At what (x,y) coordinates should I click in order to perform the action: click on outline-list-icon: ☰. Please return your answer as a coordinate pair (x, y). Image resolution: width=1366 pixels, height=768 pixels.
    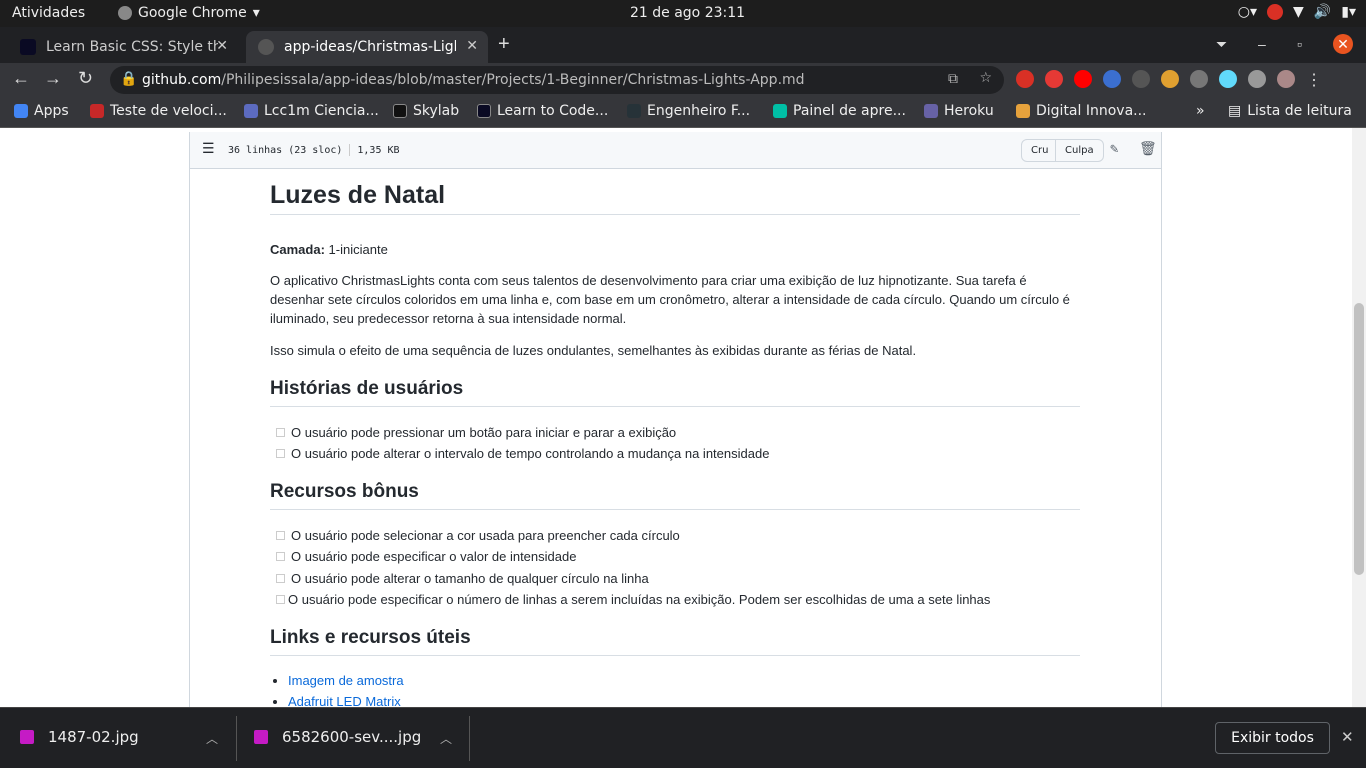
    Looking at the image, I should click on (208, 149).